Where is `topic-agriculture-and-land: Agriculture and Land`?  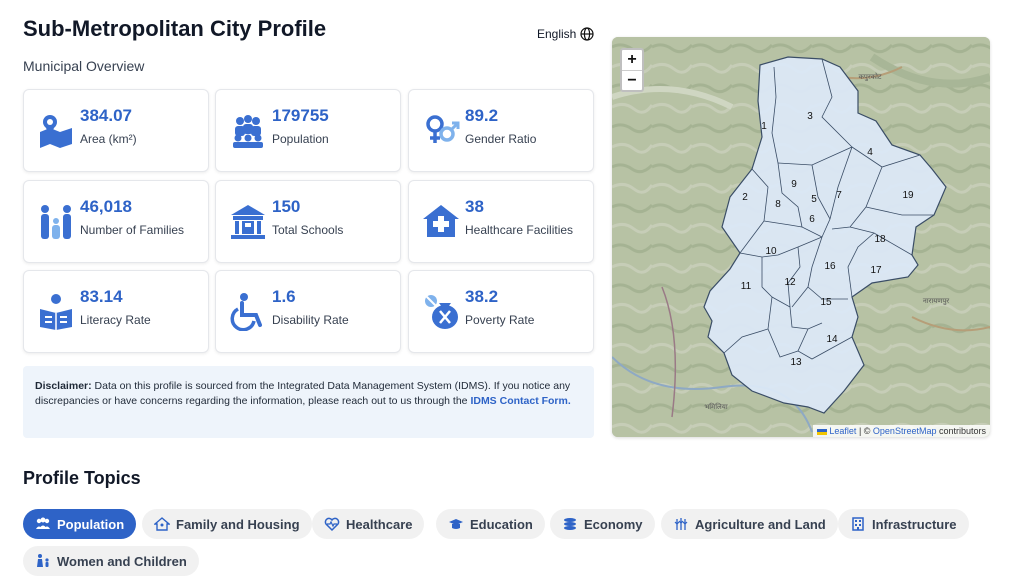 topic-agriculture-and-land: Agriculture and Land is located at coordinates (749, 524).